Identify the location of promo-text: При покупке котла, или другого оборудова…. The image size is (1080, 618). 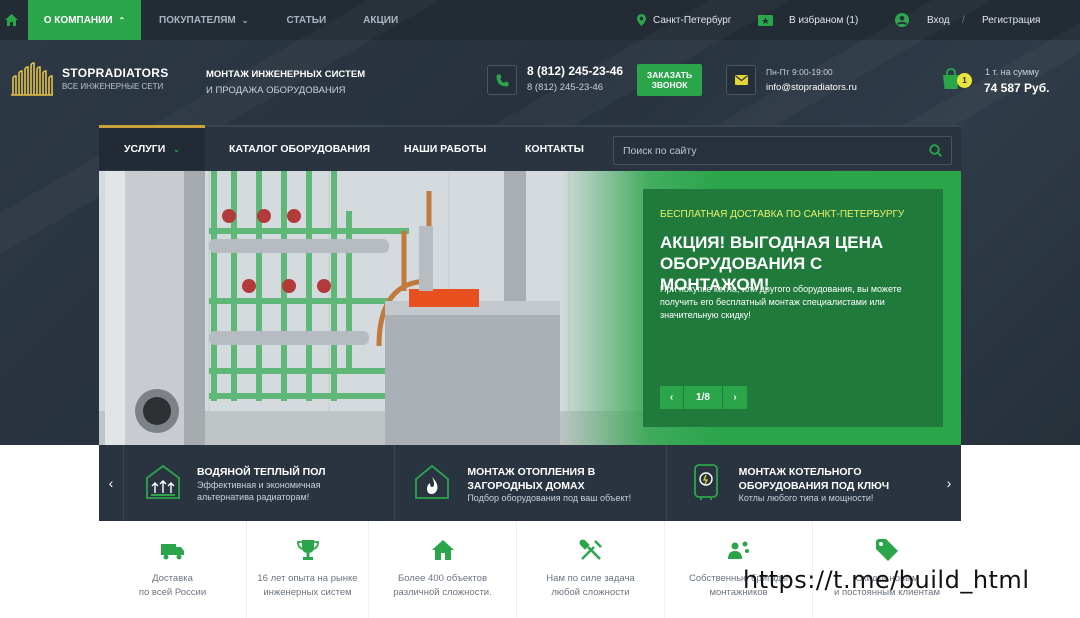
(781, 302).